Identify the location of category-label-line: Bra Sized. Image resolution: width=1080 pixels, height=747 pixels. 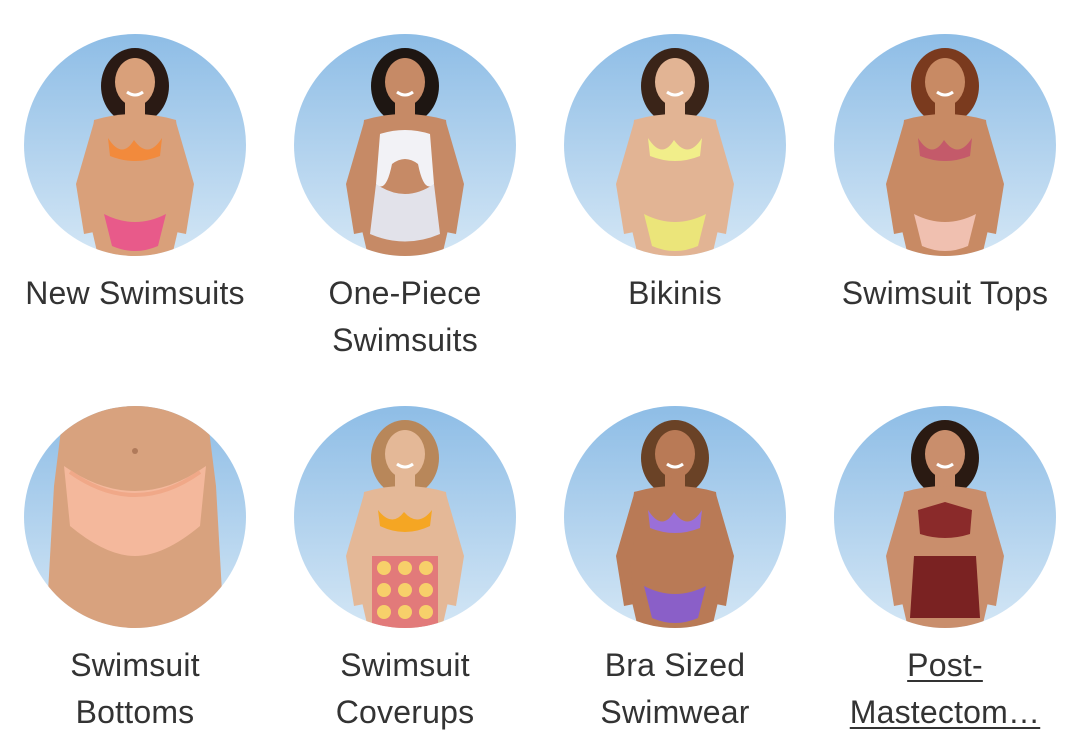
(675, 665).